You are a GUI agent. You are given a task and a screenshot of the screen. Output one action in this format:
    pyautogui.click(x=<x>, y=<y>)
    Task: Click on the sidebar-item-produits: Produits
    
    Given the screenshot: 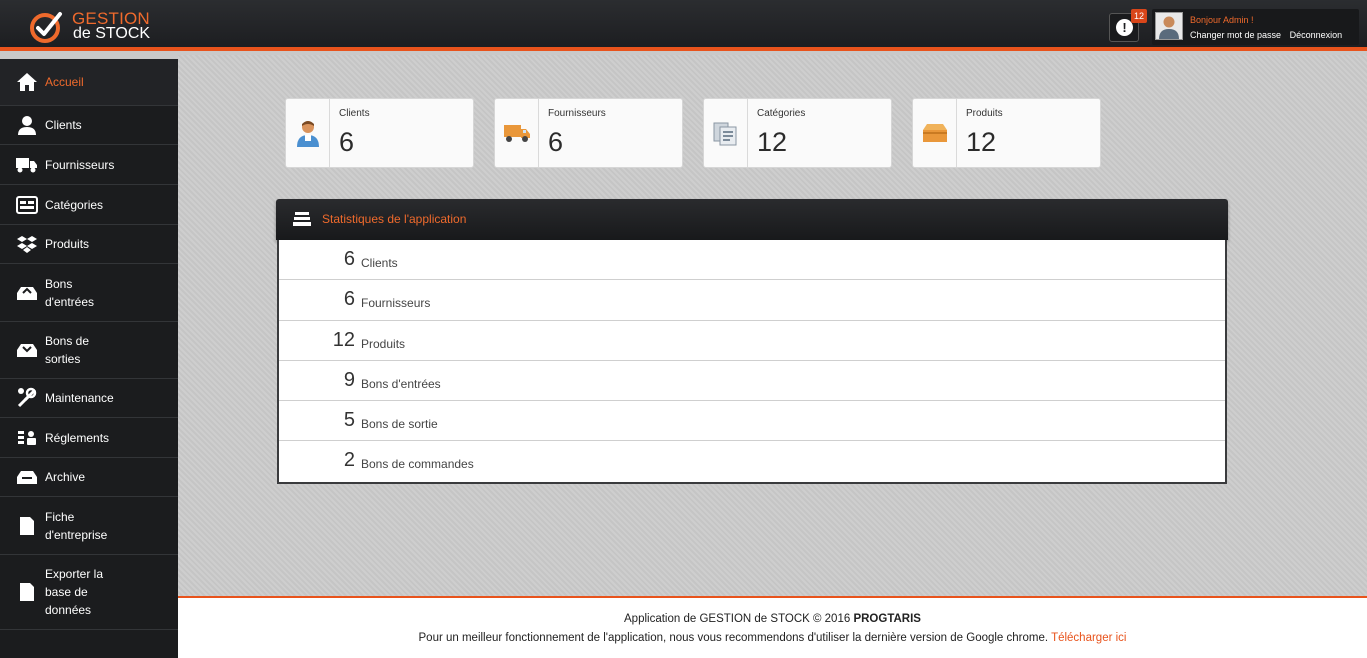 What is the action you would take?
    pyautogui.click(x=89, y=244)
    